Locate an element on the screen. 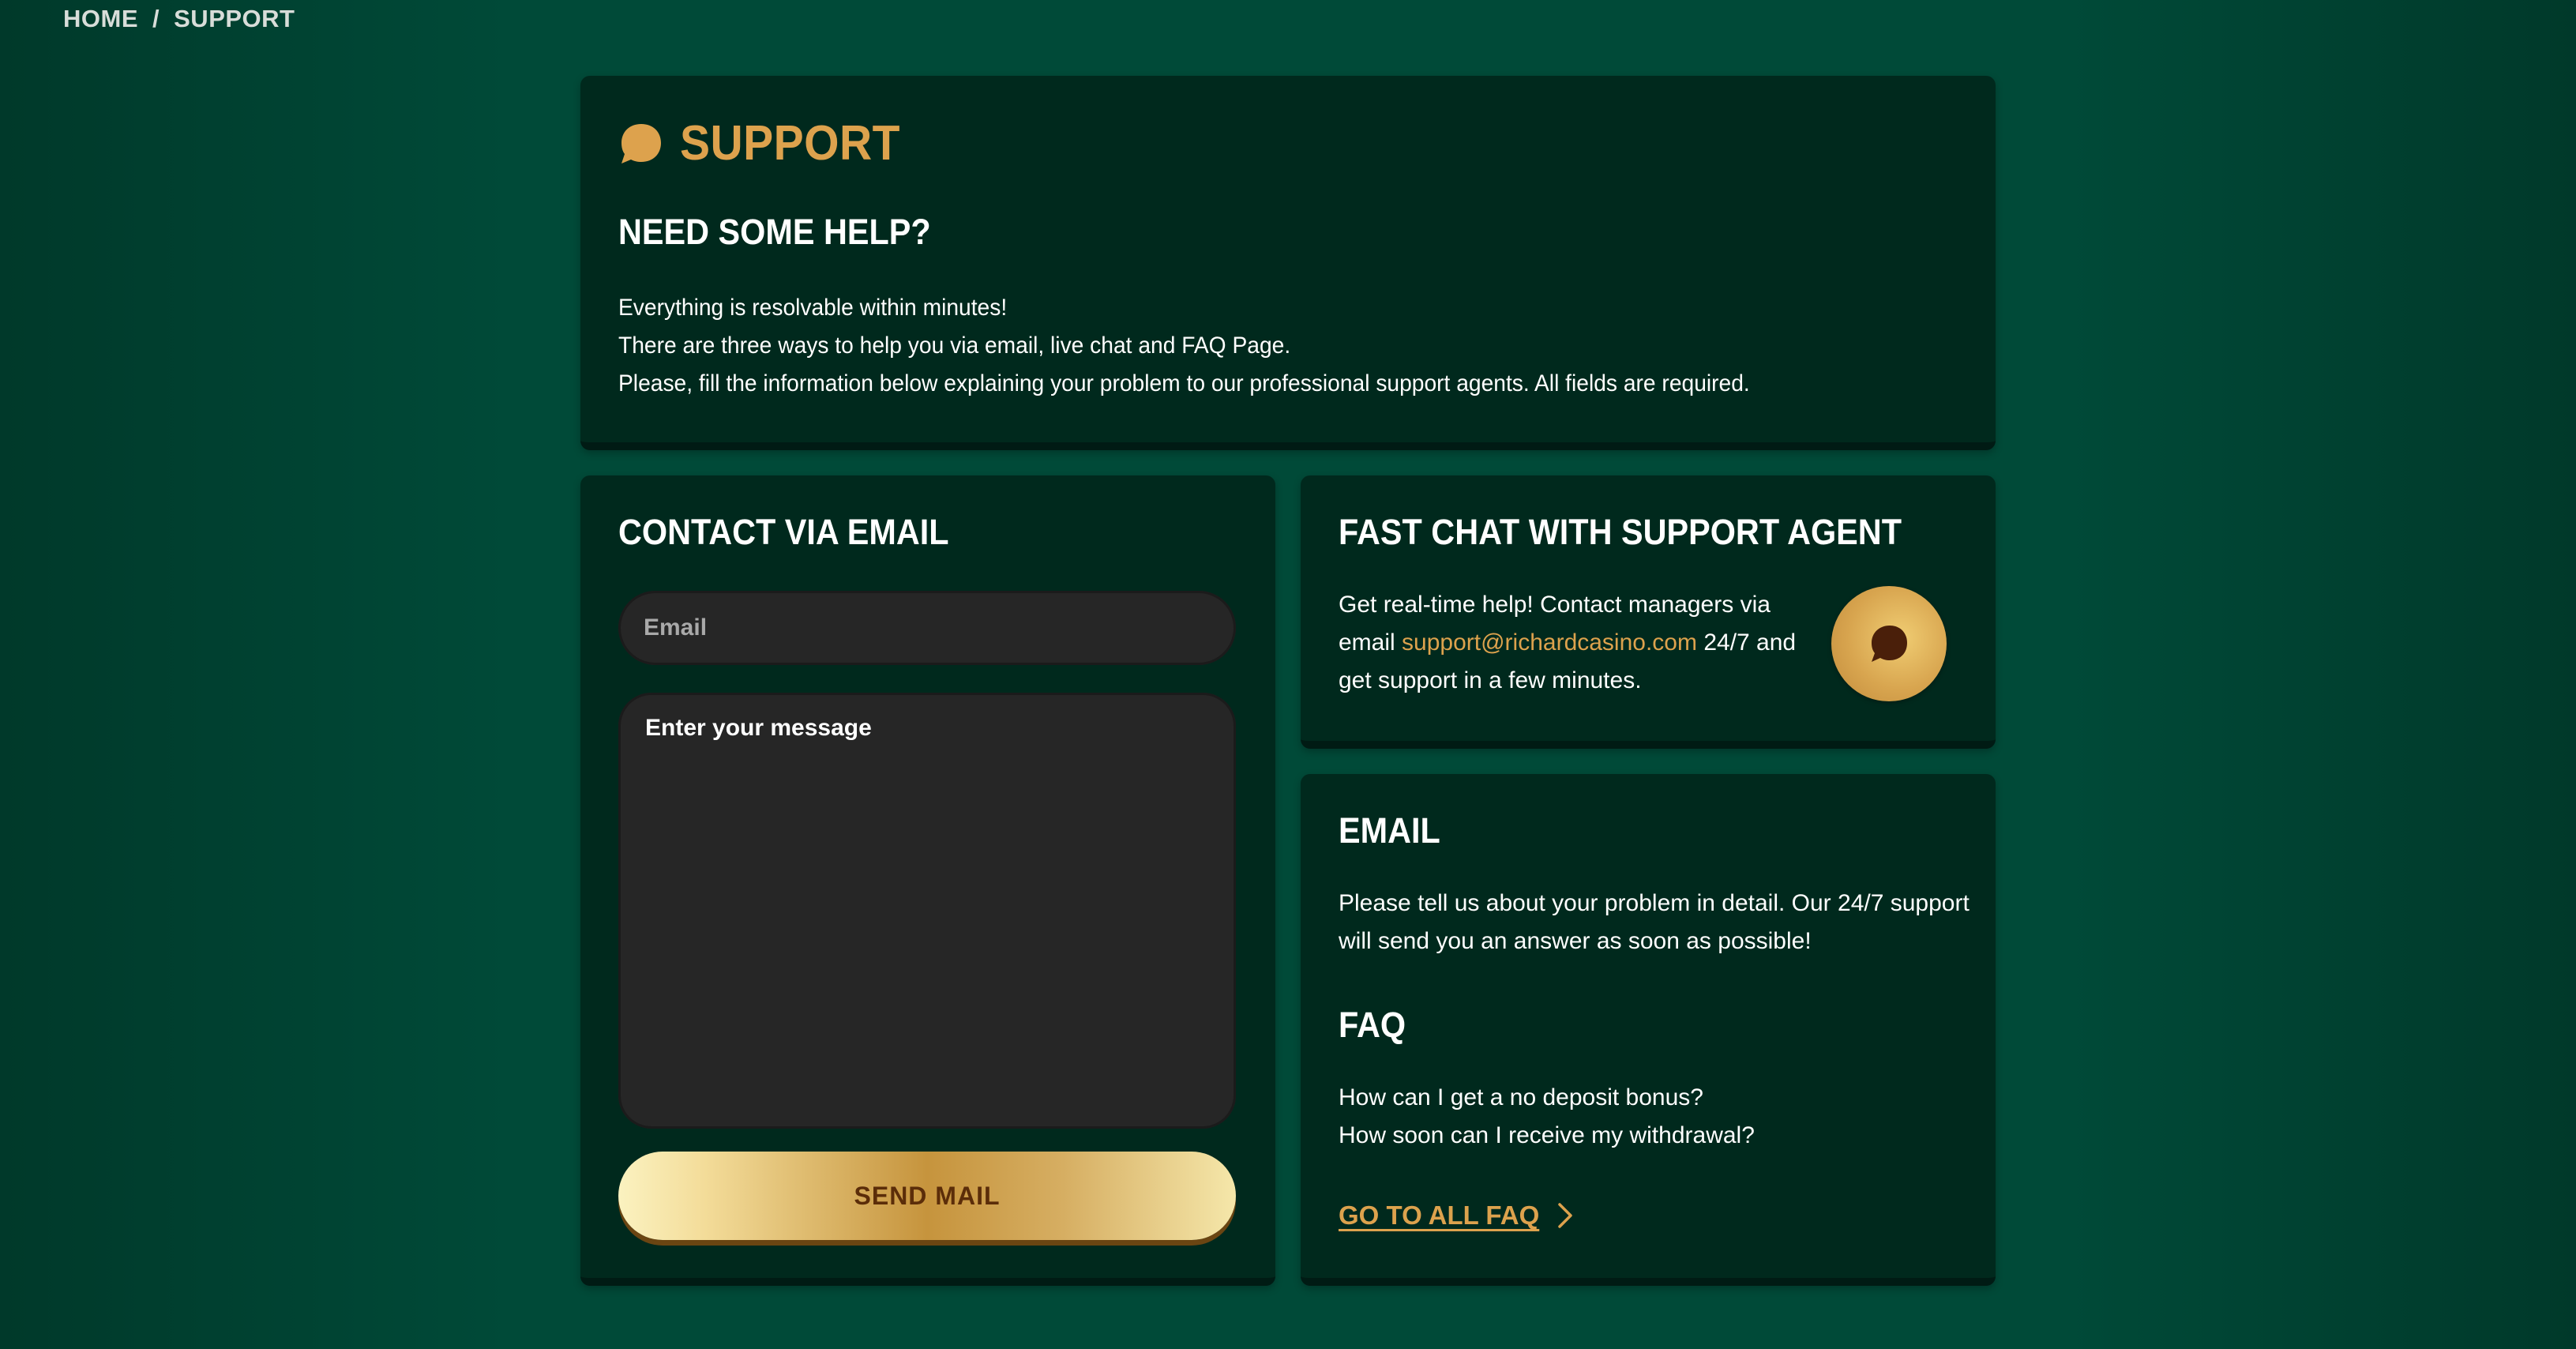 The width and height of the screenshot is (2576, 1349). email-heading: EMAIL is located at coordinates (1389, 830).